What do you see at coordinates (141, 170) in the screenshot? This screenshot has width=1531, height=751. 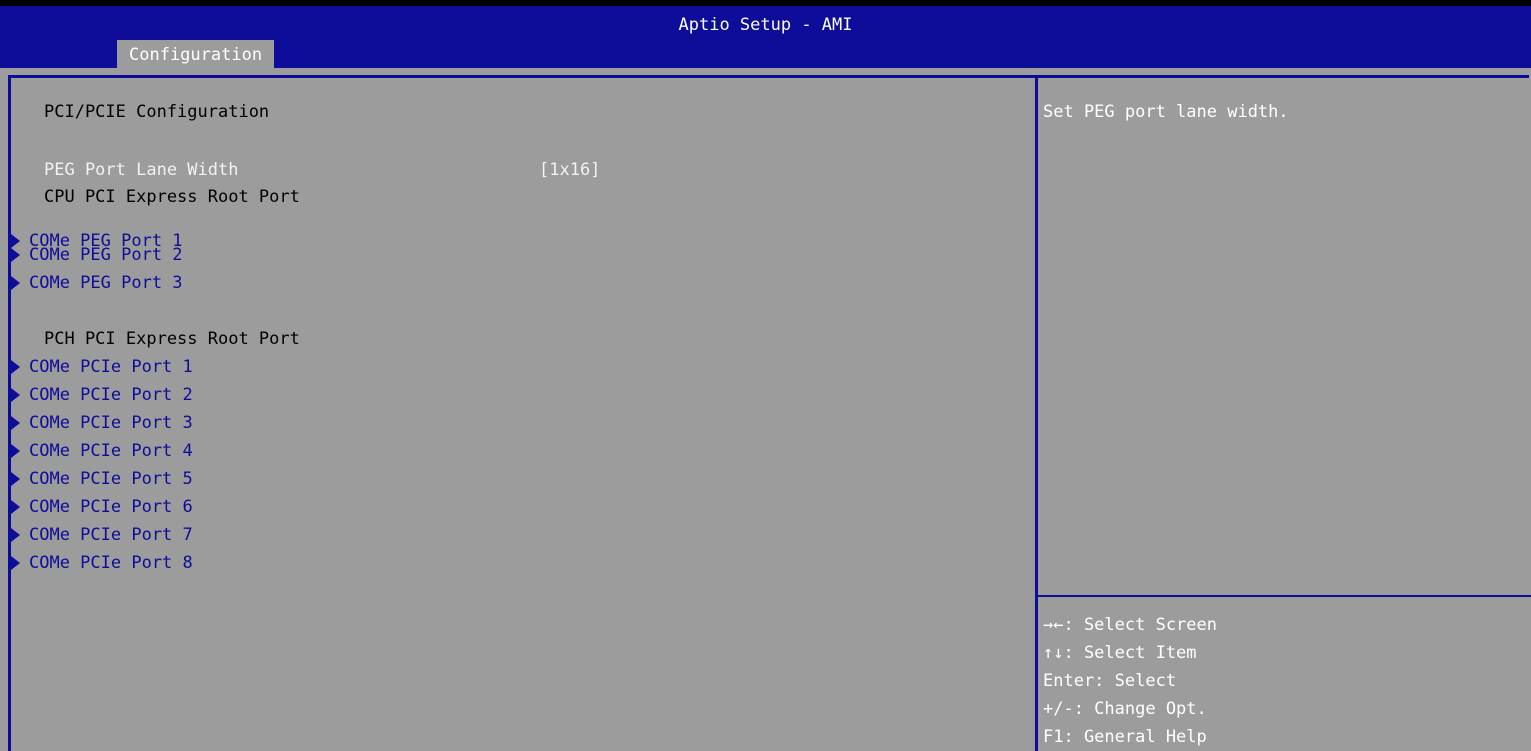 I see `peg-port-lane-width-option: PEG Port Lane Width` at bounding box center [141, 170].